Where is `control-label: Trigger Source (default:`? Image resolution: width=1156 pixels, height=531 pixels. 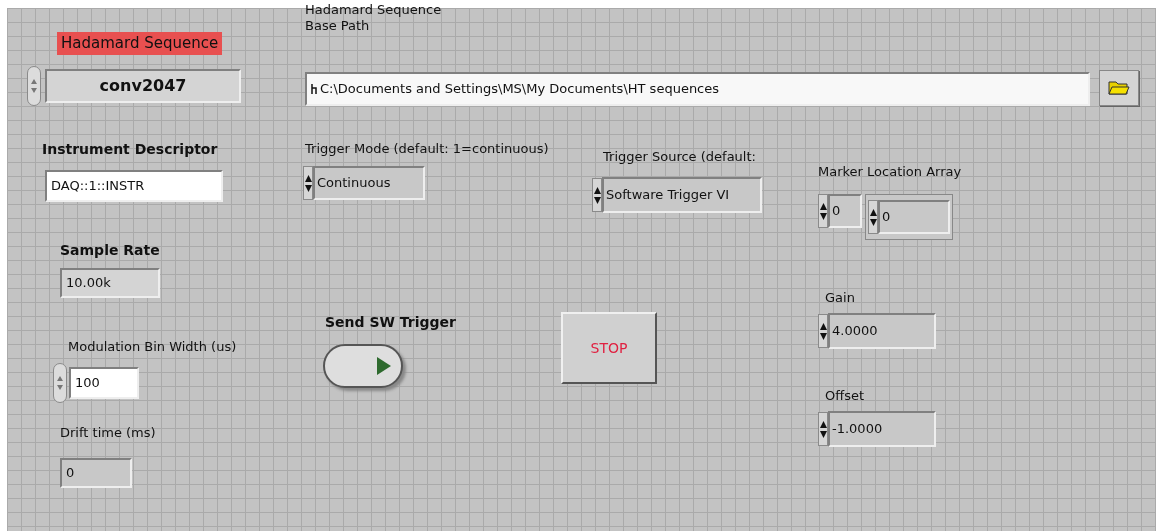
control-label: Trigger Source (default: is located at coordinates (679, 157).